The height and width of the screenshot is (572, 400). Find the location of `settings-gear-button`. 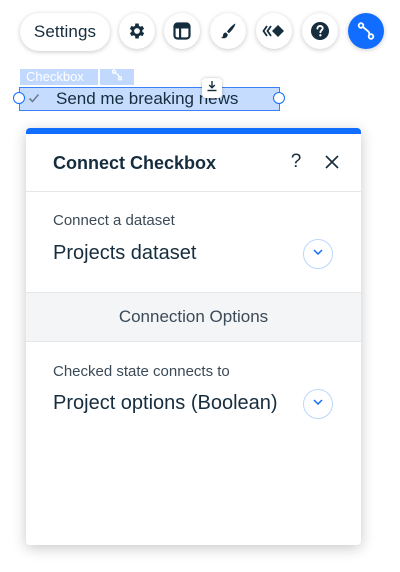

settings-gear-button is located at coordinates (137, 31).